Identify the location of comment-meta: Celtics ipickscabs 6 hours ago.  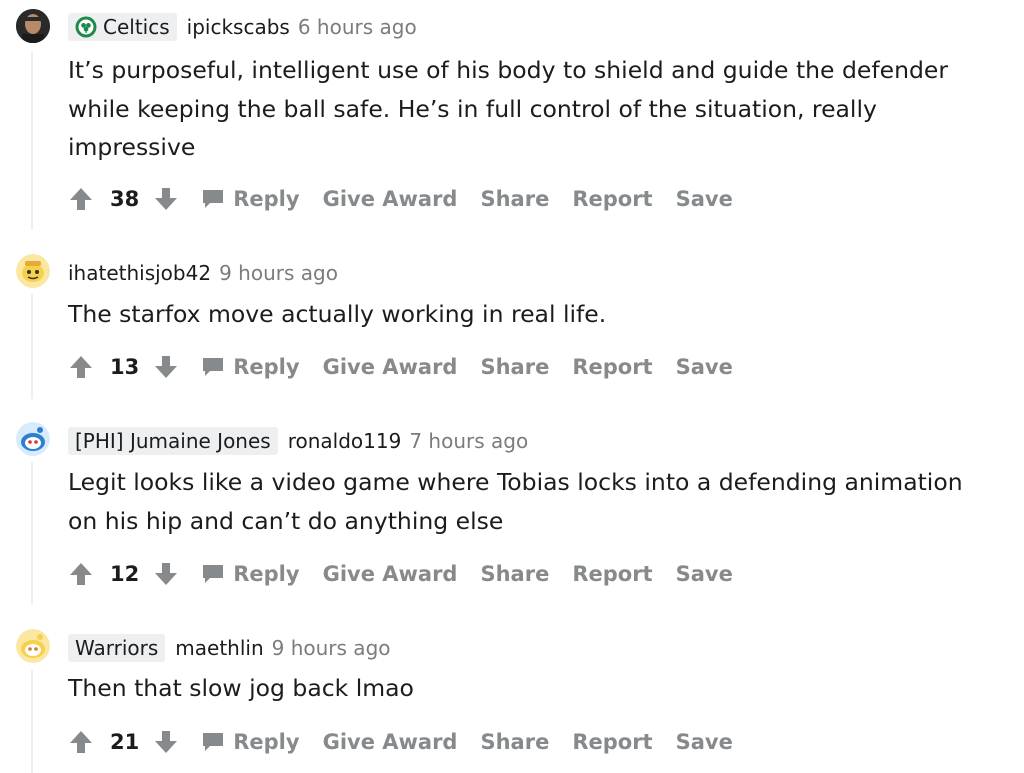
(242, 27).